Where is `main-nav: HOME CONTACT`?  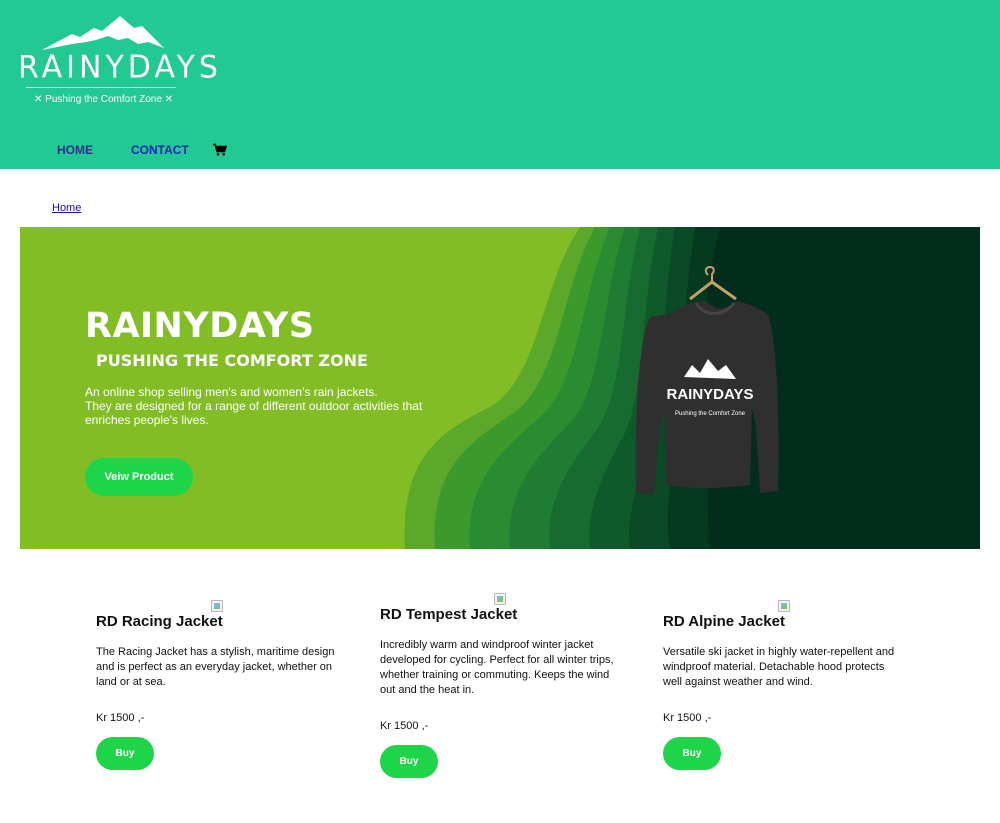 main-nav: HOME CONTACT is located at coordinates (500, 151).